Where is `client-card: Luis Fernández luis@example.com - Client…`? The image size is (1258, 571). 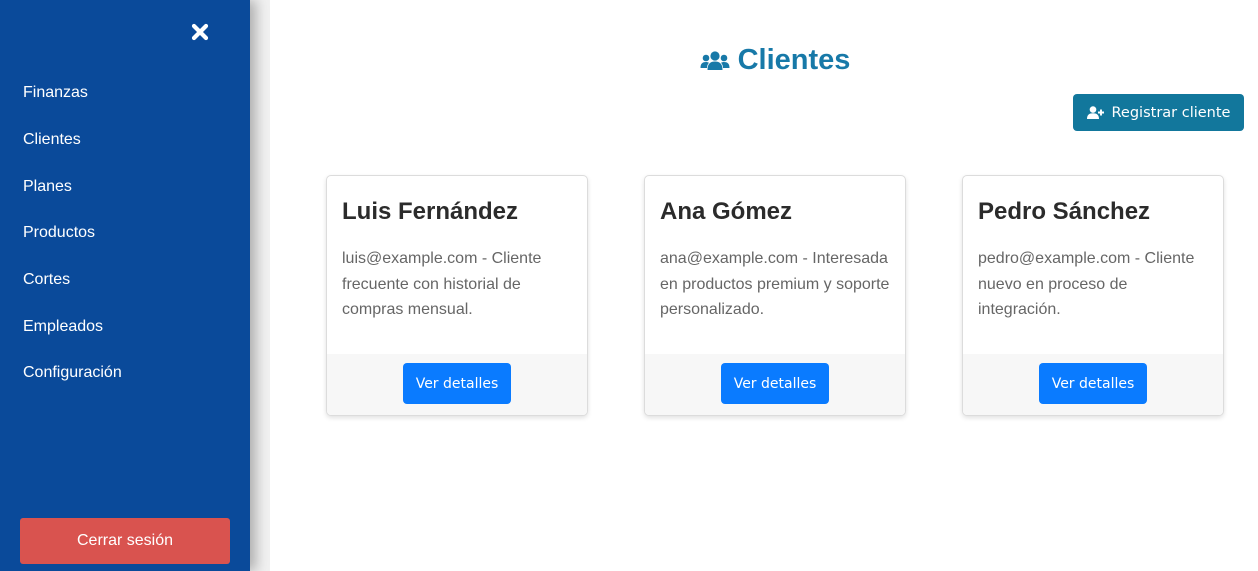 client-card: Luis Fernández luis@example.com - Client… is located at coordinates (457, 295).